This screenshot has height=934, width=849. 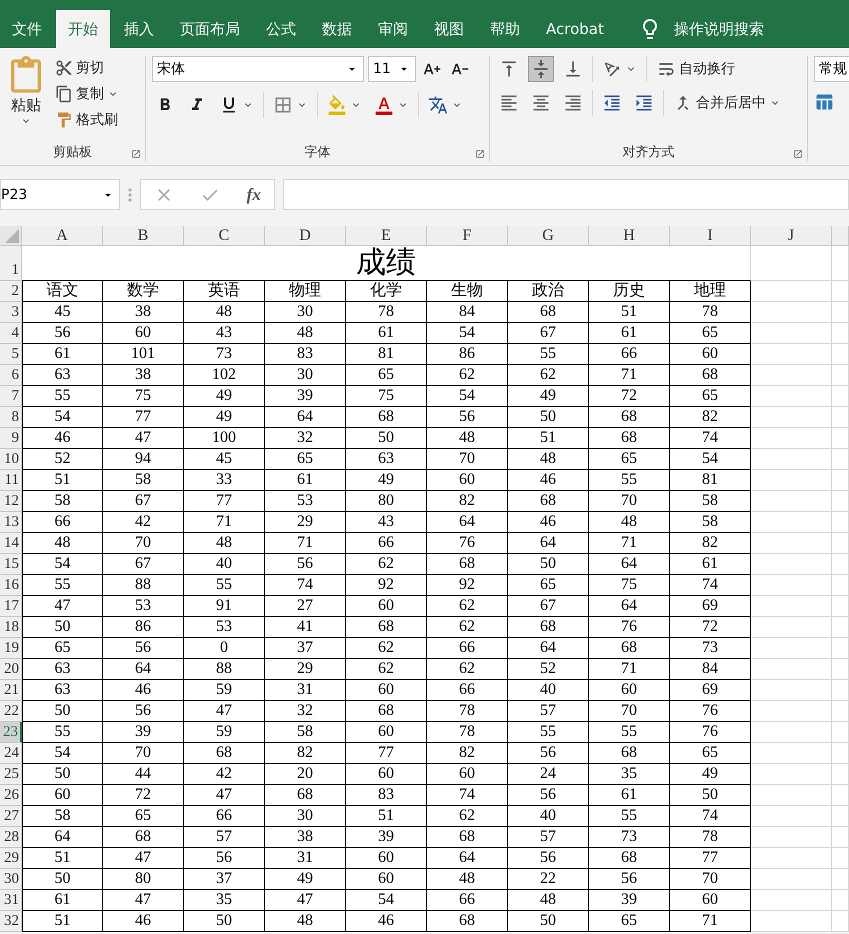 What do you see at coordinates (386, 669) in the screenshot?
I see `table-cell: 62` at bounding box center [386, 669].